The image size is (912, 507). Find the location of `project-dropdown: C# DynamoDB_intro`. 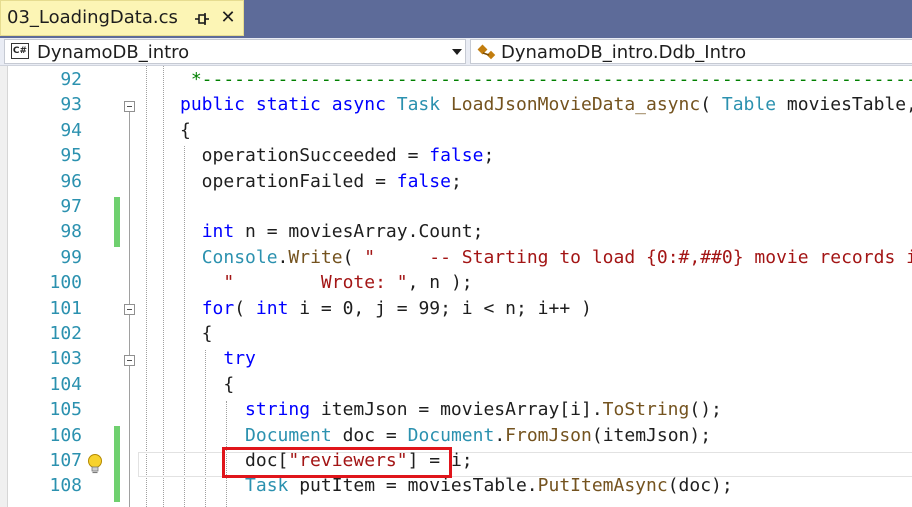

project-dropdown: C# DynamoDB_intro is located at coordinates (235, 51).